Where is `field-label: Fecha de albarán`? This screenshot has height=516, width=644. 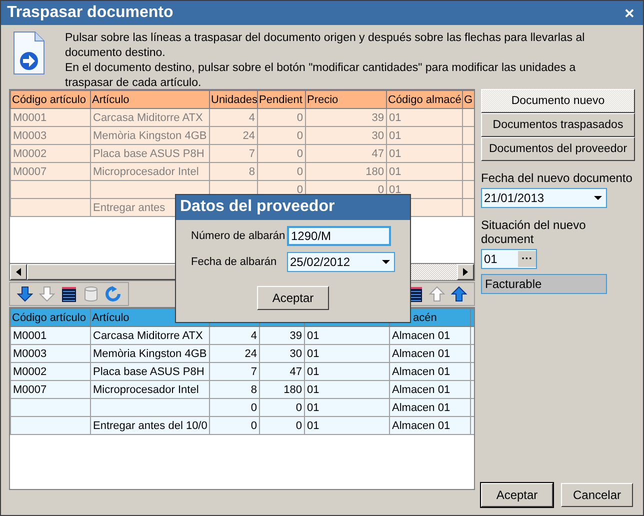 field-label: Fecha de albarán is located at coordinates (234, 262).